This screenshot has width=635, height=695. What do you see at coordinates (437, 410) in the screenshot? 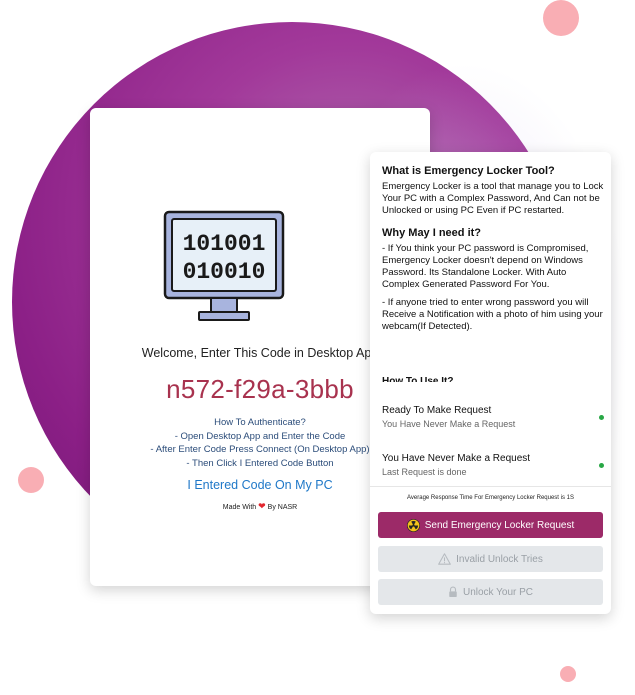
I see `status-title: Ready To Make Request` at bounding box center [437, 410].